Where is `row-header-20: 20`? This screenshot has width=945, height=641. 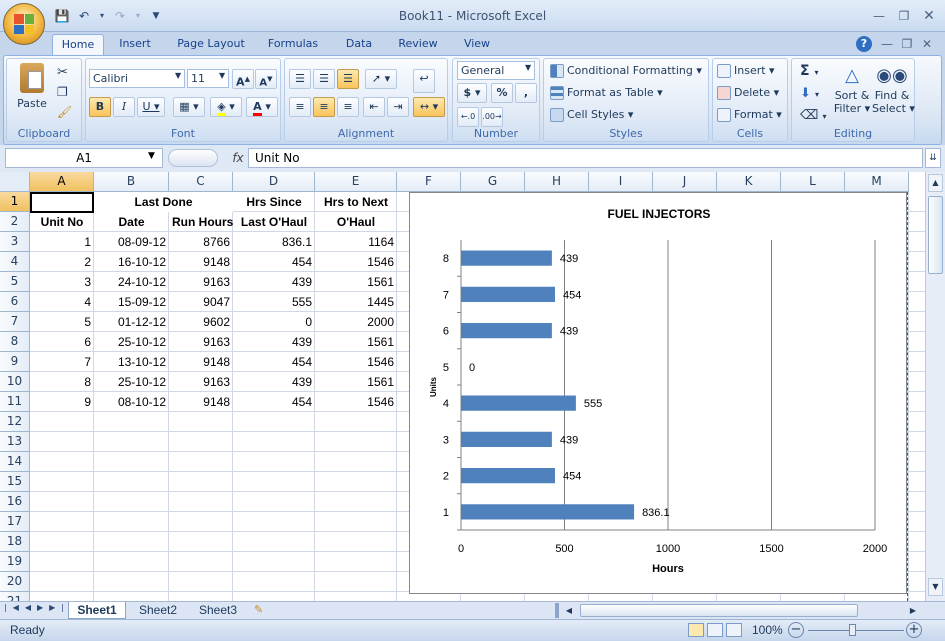 row-header-20: 20 is located at coordinates (15, 582).